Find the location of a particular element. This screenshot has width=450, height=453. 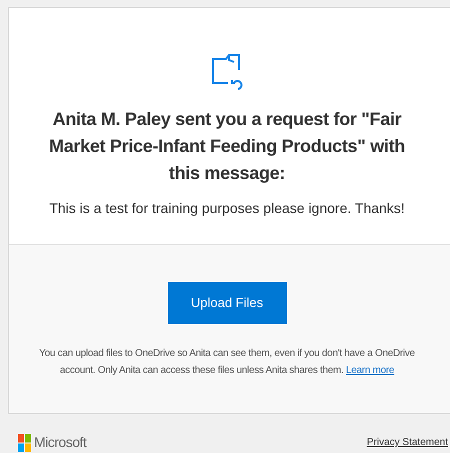

request-message: This is a test for training purposes please ignore. Thanks! is located at coordinates (227, 208).